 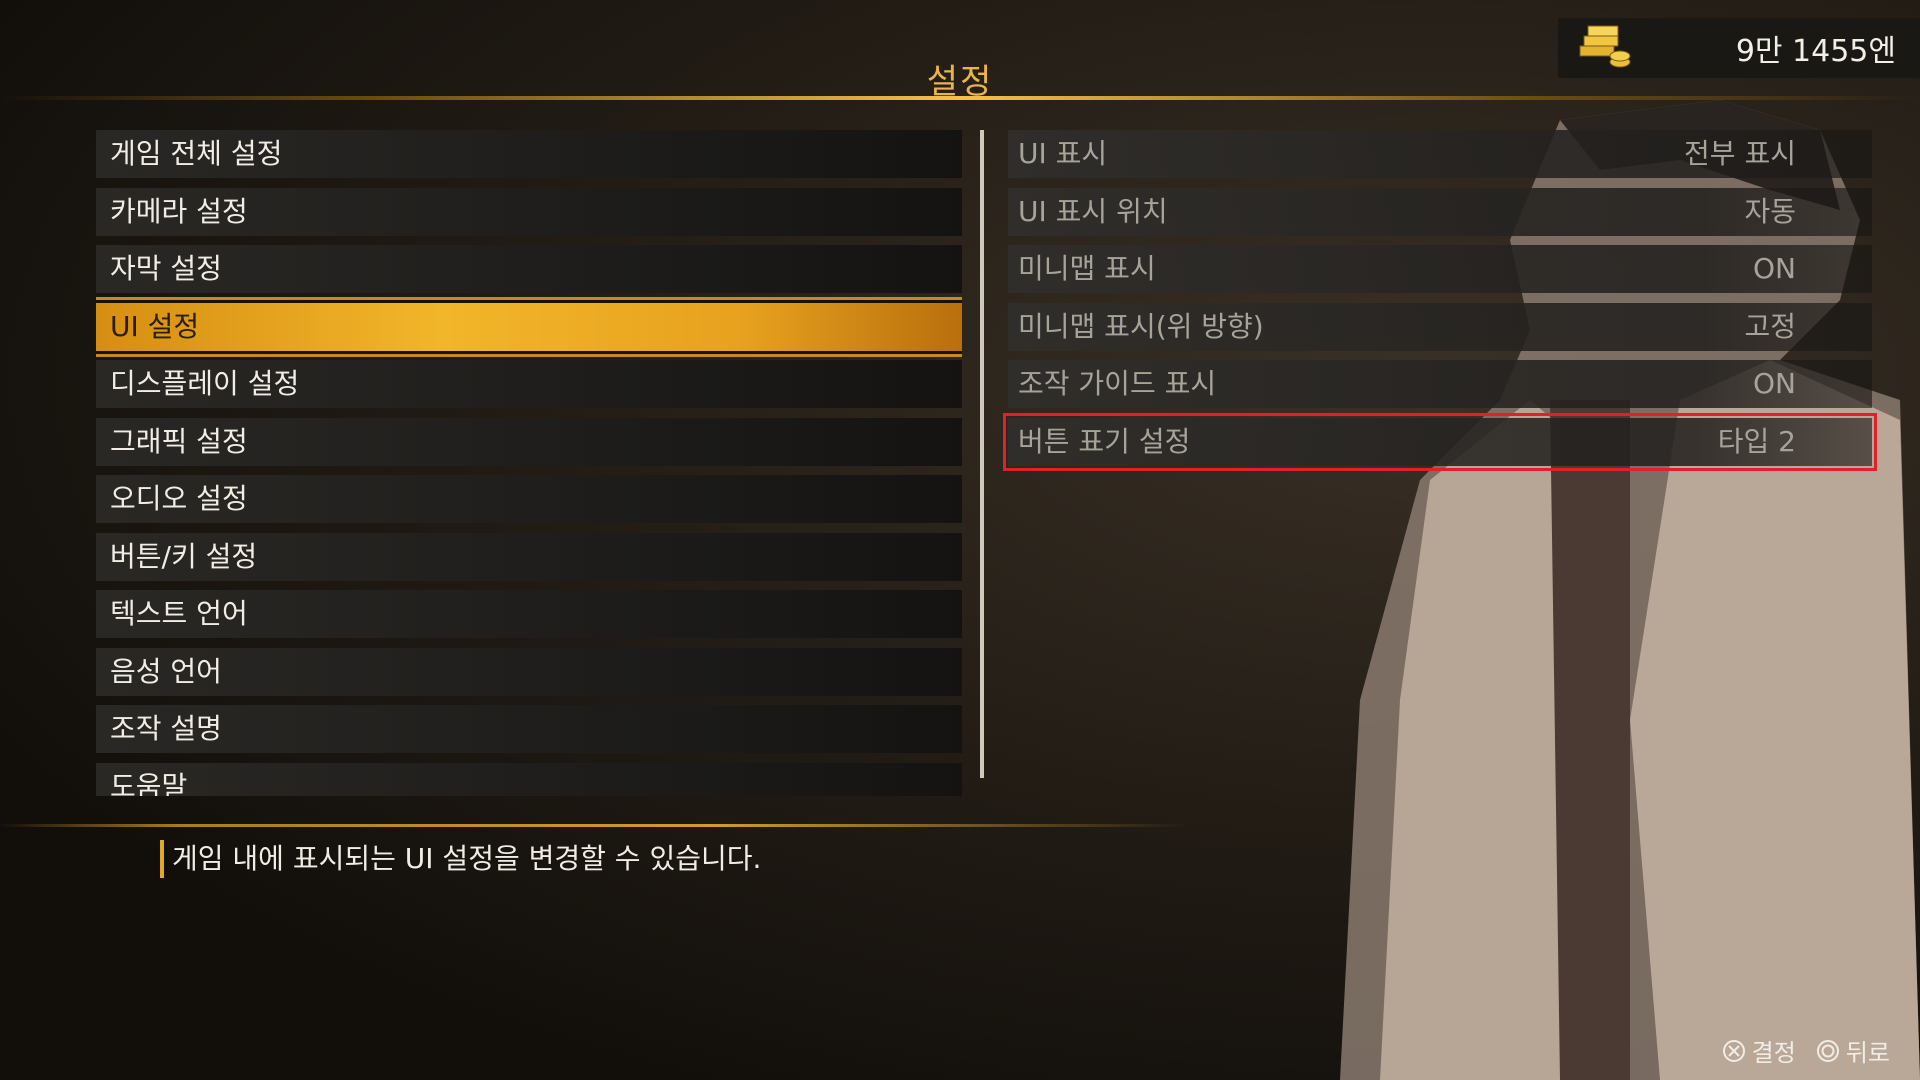 I want to click on money-amount: 9만 1455엔, so click(x=1815, y=51).